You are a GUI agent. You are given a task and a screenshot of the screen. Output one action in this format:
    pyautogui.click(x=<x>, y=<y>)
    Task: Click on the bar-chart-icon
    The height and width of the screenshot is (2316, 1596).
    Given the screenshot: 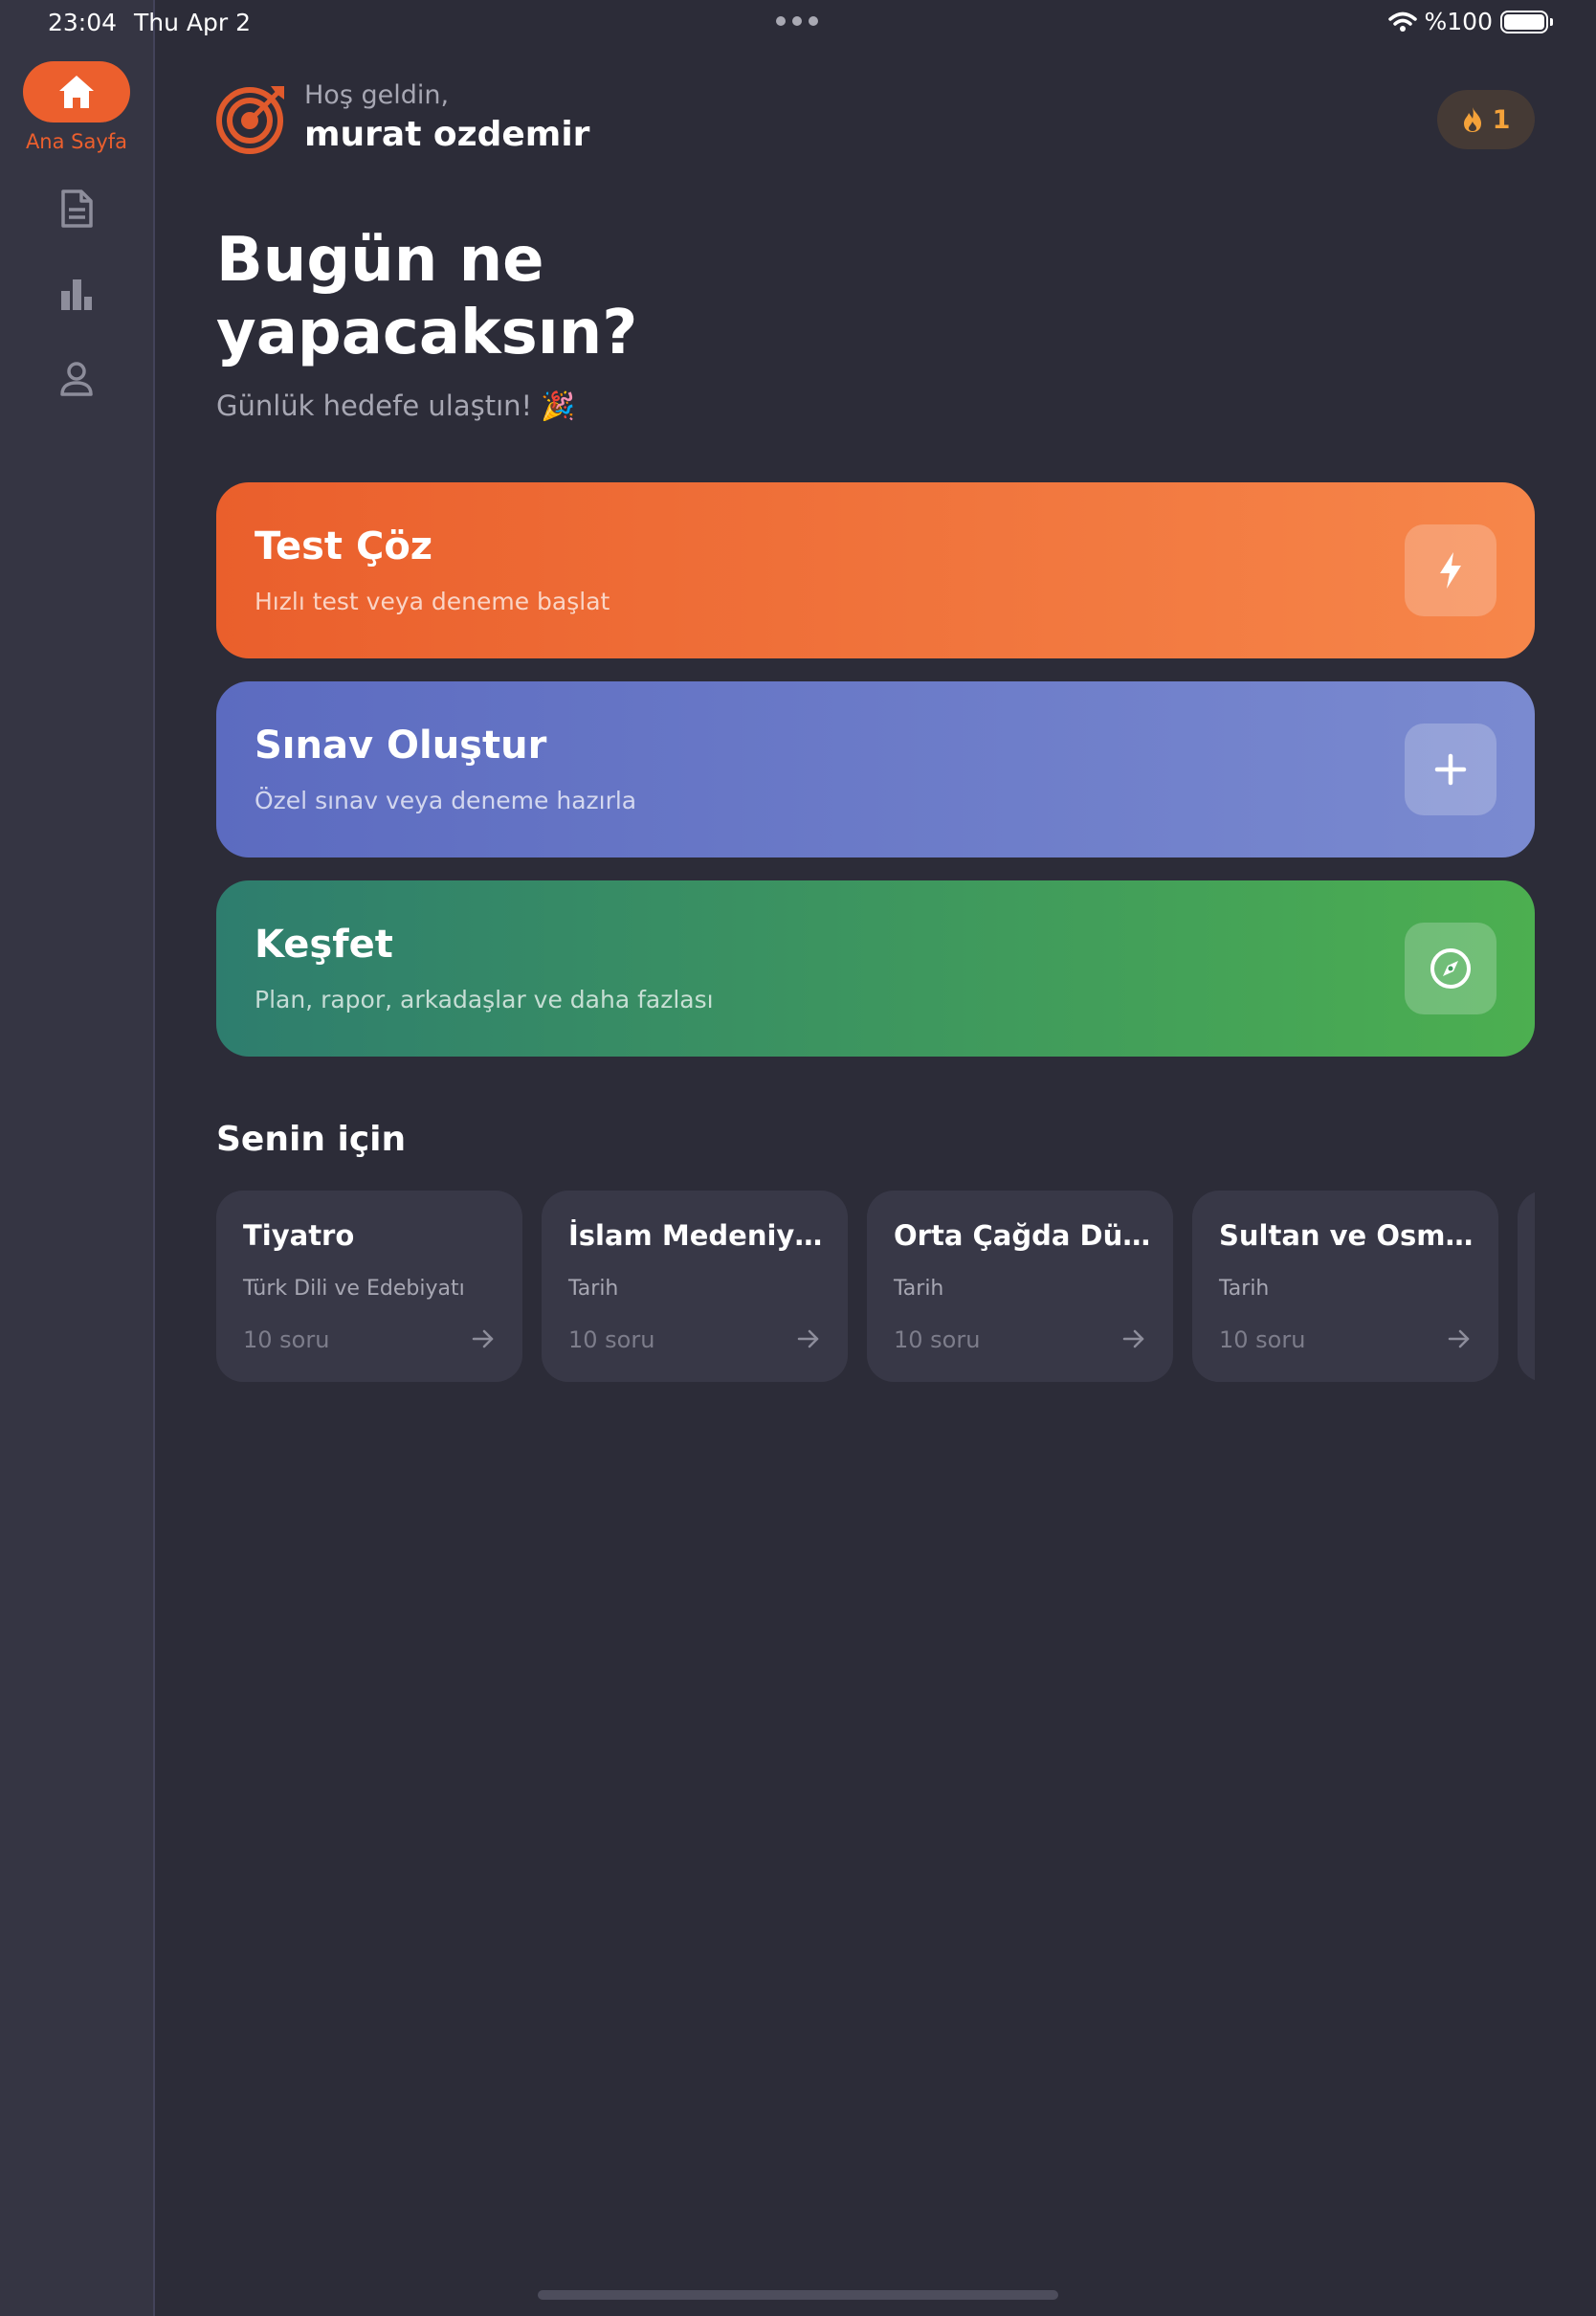 What is the action you would take?
    pyautogui.click(x=77, y=294)
    